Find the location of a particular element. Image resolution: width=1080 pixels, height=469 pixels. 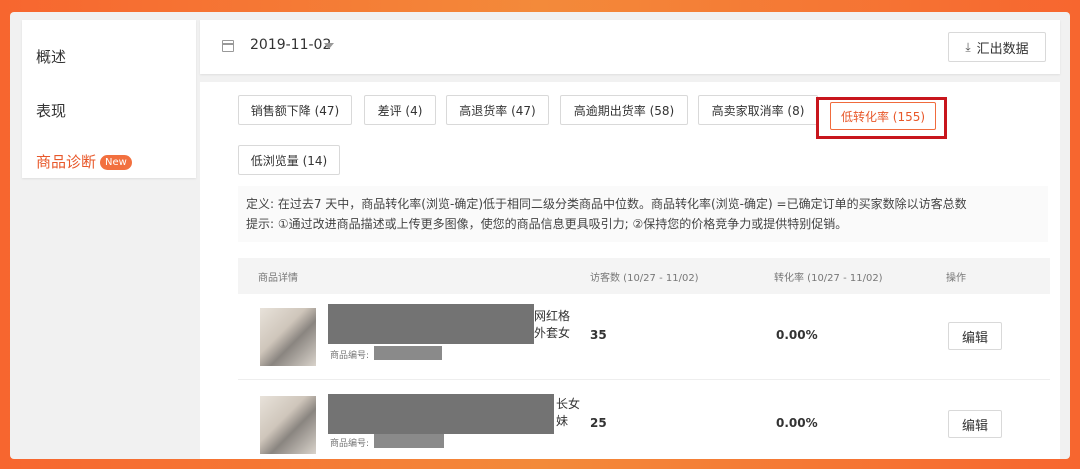

visitors-value: 35 is located at coordinates (598, 335).